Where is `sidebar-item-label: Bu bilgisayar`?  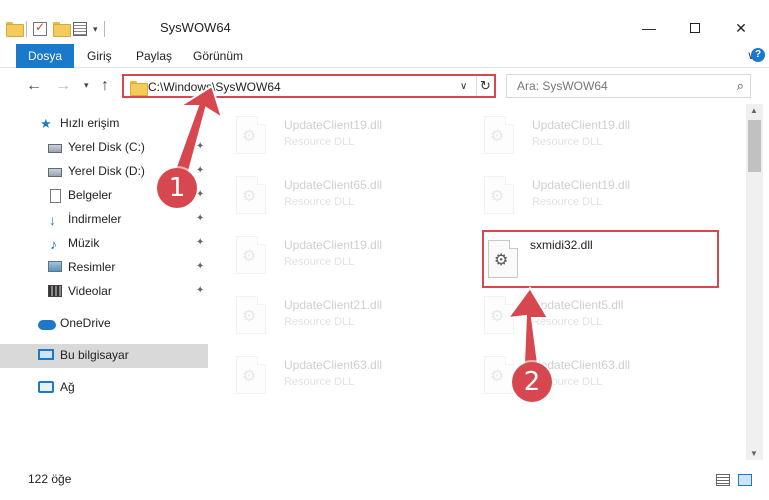
sidebar-item-label: Bu bilgisayar is located at coordinates (94, 355).